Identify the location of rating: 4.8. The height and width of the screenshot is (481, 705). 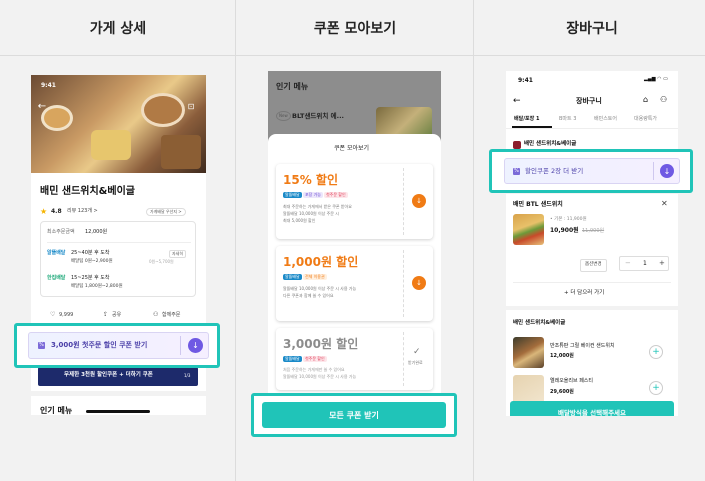
(56, 211).